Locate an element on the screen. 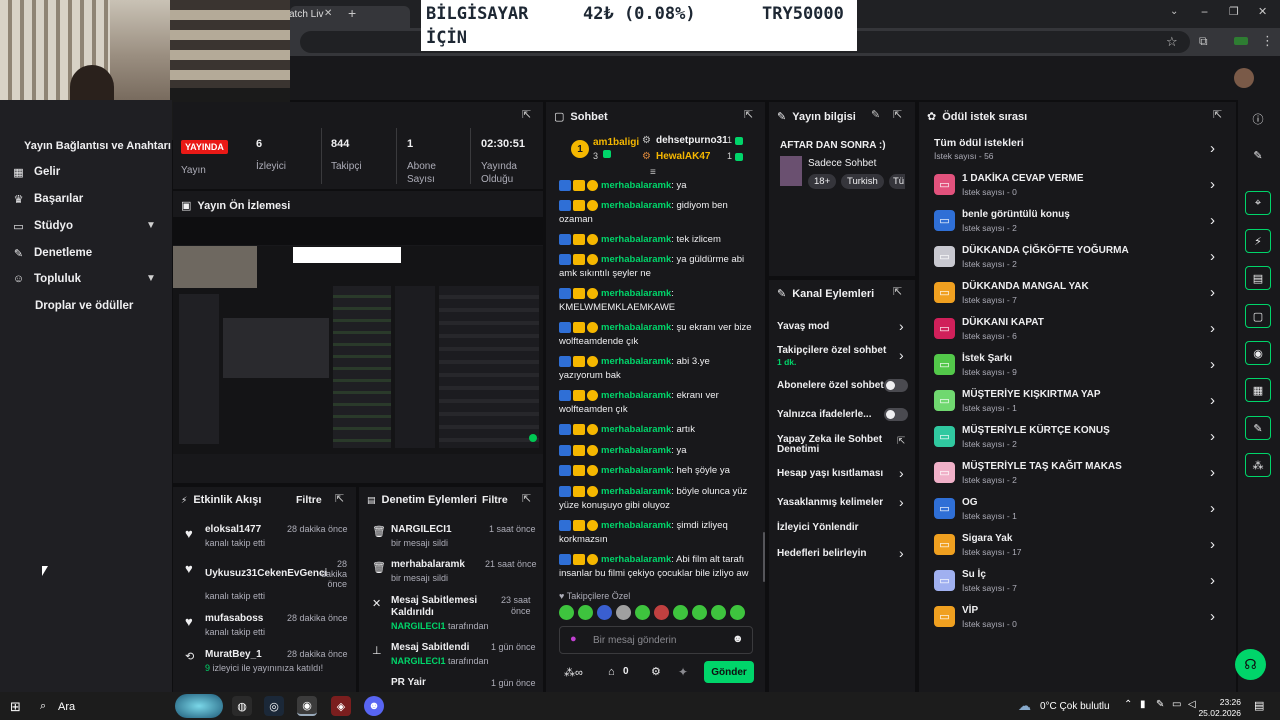 The height and width of the screenshot is (720, 1280). game-icon: ◈ is located at coordinates (341, 706).